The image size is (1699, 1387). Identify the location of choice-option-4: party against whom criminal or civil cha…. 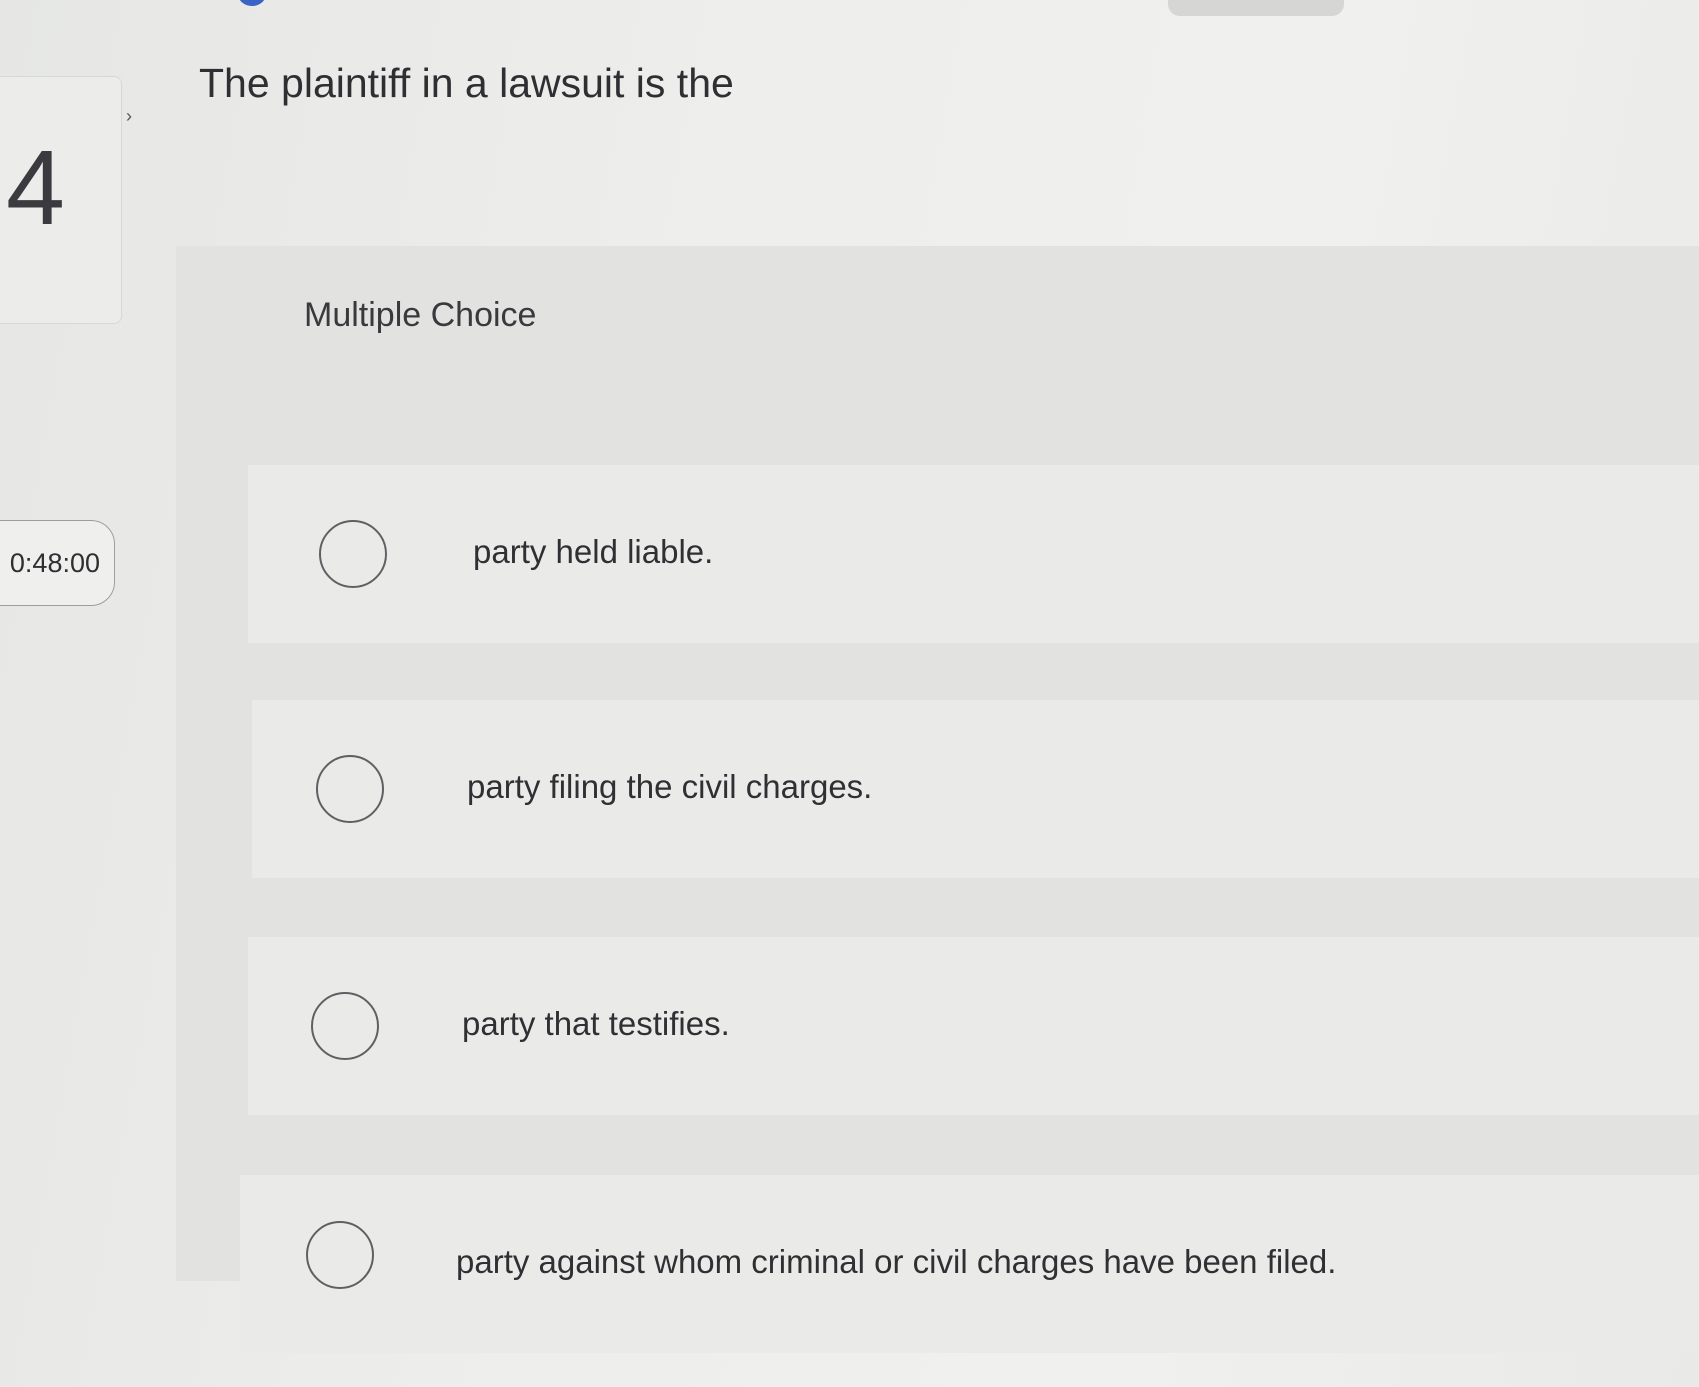
(969, 1264).